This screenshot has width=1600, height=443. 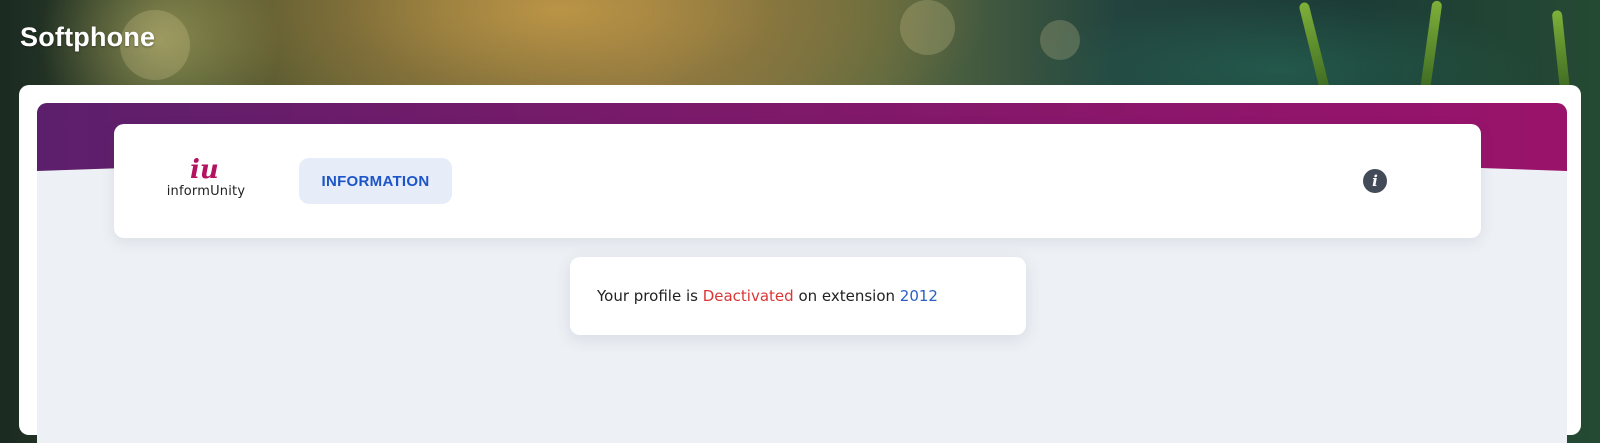 I want to click on status-middle: on extension, so click(x=846, y=296).